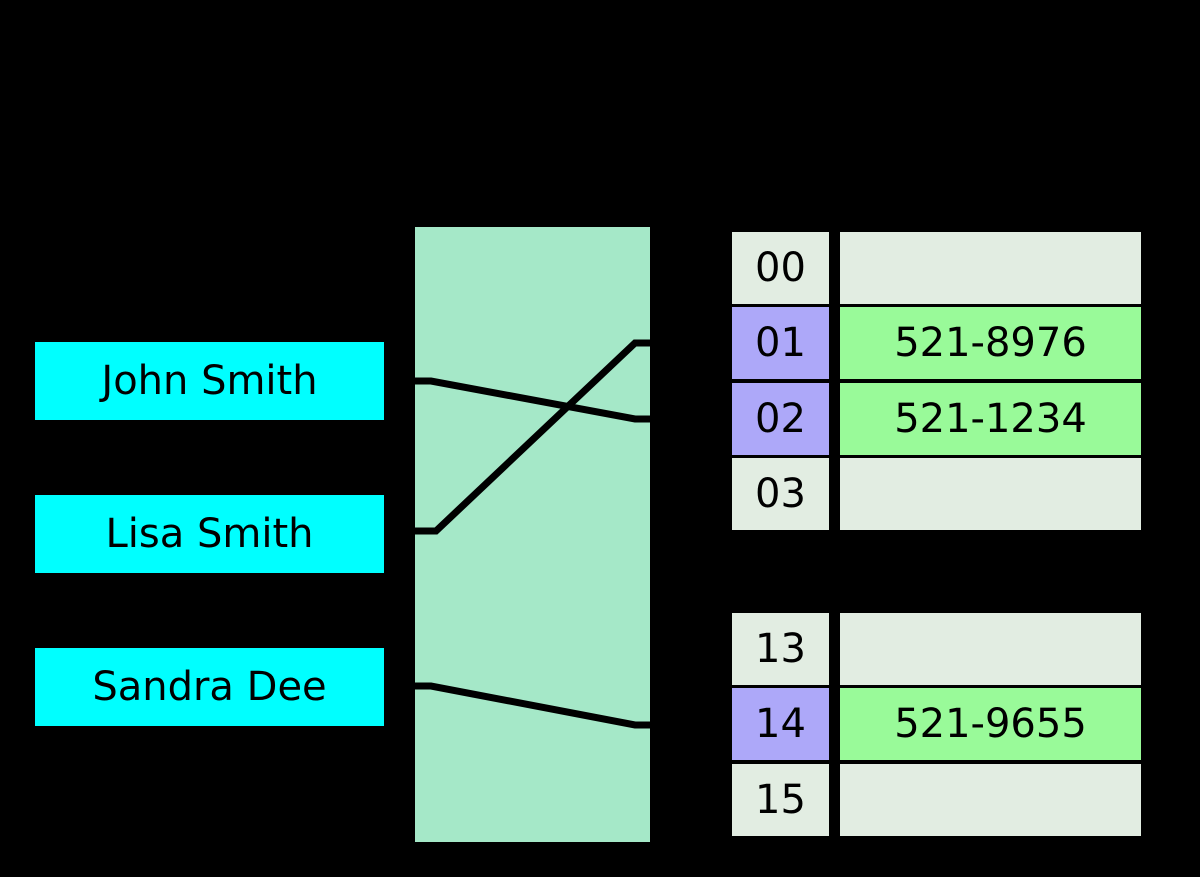 The width and height of the screenshot is (1200, 877). What do you see at coordinates (780, 799) in the screenshot?
I see `bucket-index: 15` at bounding box center [780, 799].